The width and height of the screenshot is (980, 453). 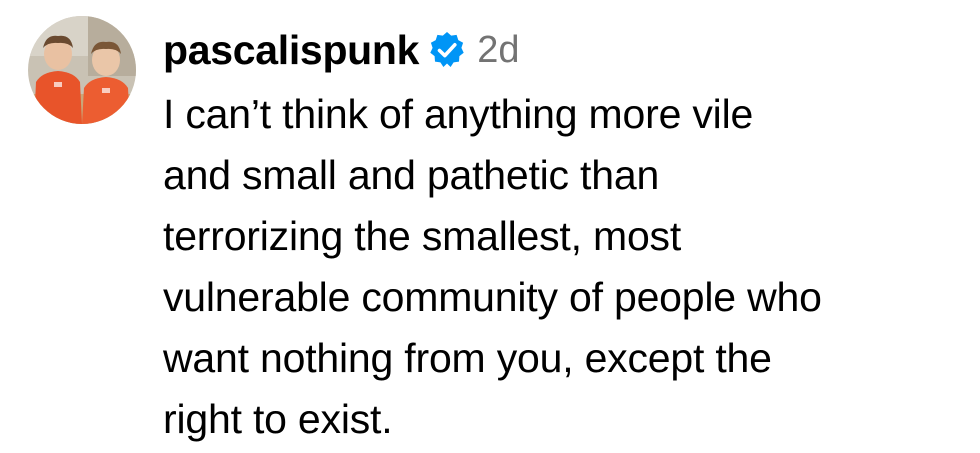 I want to click on avatar-photo, so click(x=82, y=70).